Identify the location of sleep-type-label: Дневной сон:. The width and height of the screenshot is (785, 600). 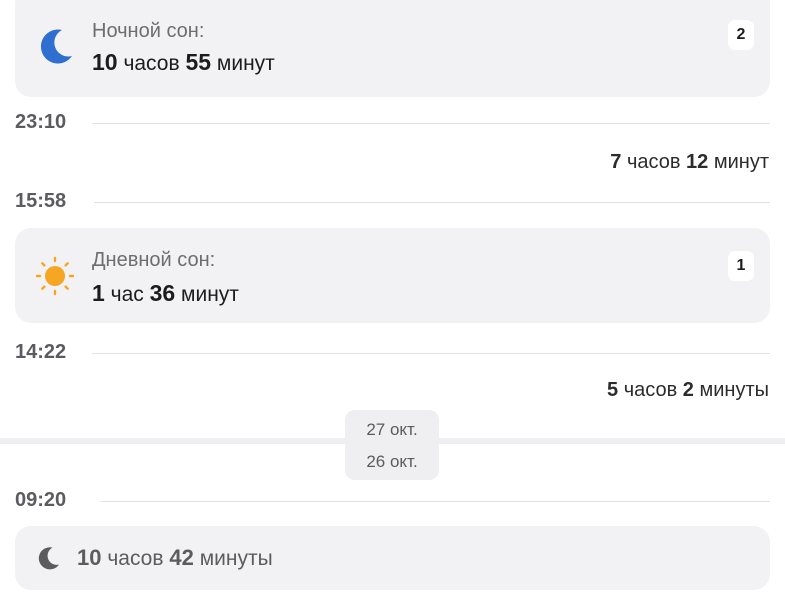
(154, 260).